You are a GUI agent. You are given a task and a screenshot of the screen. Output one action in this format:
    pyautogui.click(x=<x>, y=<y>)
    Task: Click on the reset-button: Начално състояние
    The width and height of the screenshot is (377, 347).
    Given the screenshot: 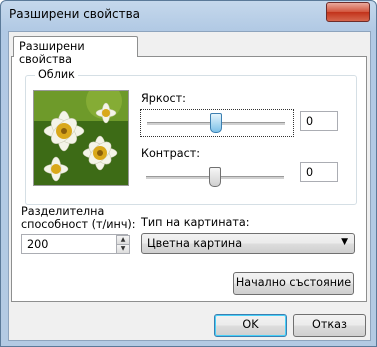 What is the action you would take?
    pyautogui.click(x=293, y=283)
    